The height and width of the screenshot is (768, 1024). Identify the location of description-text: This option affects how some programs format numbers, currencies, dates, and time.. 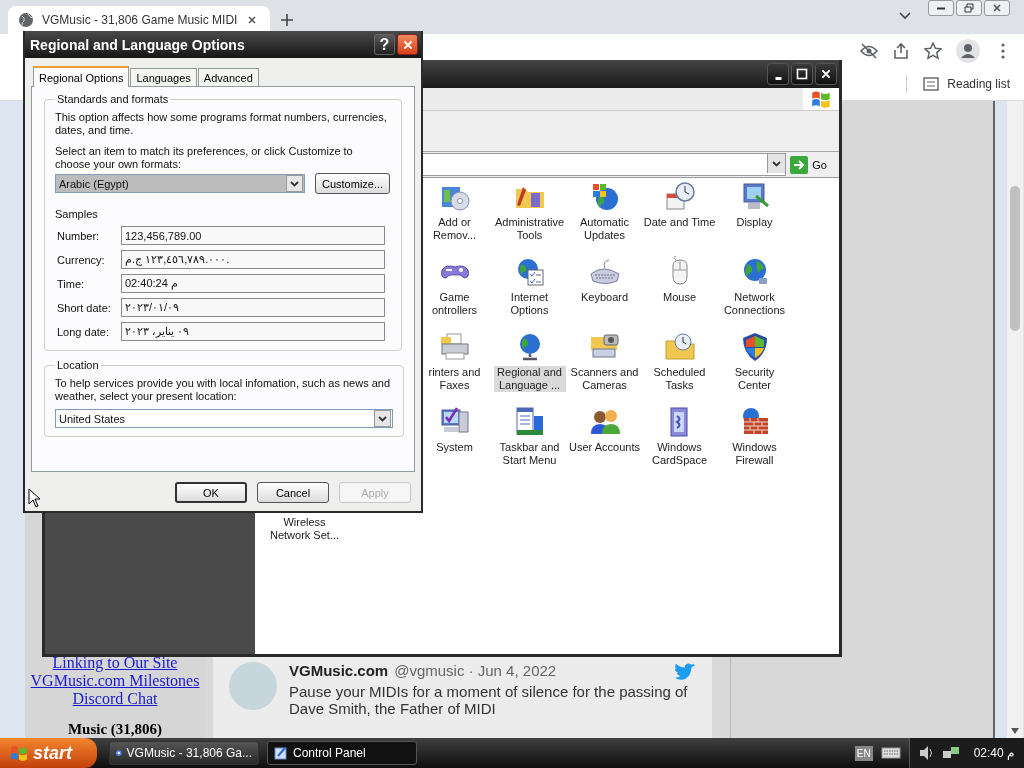
(221, 124).